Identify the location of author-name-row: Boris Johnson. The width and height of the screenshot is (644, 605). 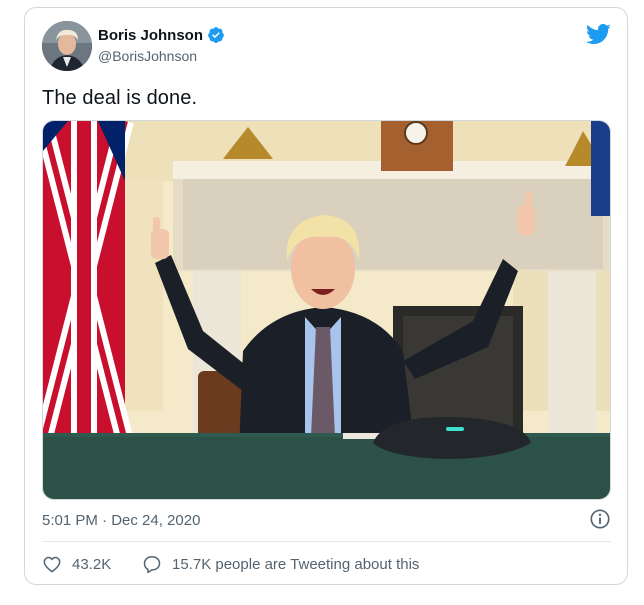
(161, 35).